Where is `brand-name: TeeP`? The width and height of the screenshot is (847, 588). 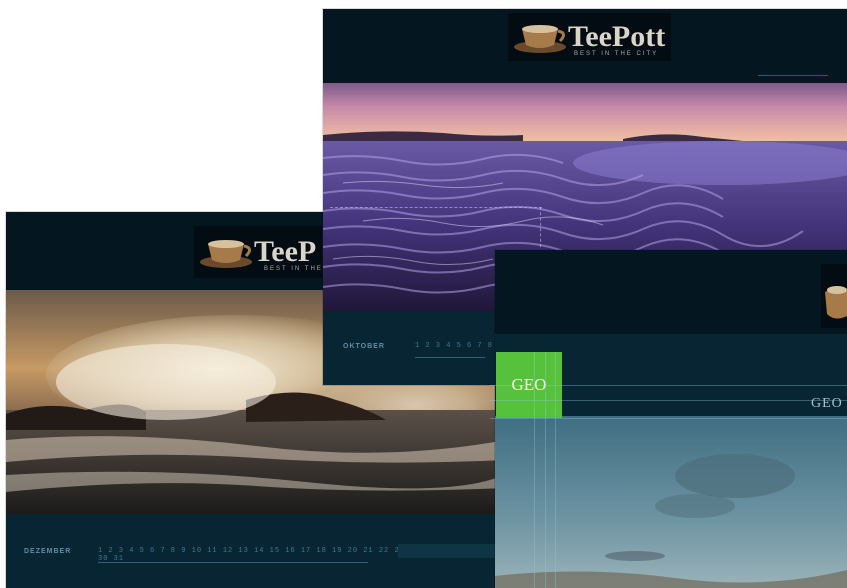
brand-name: TeeP is located at coordinates (285, 251).